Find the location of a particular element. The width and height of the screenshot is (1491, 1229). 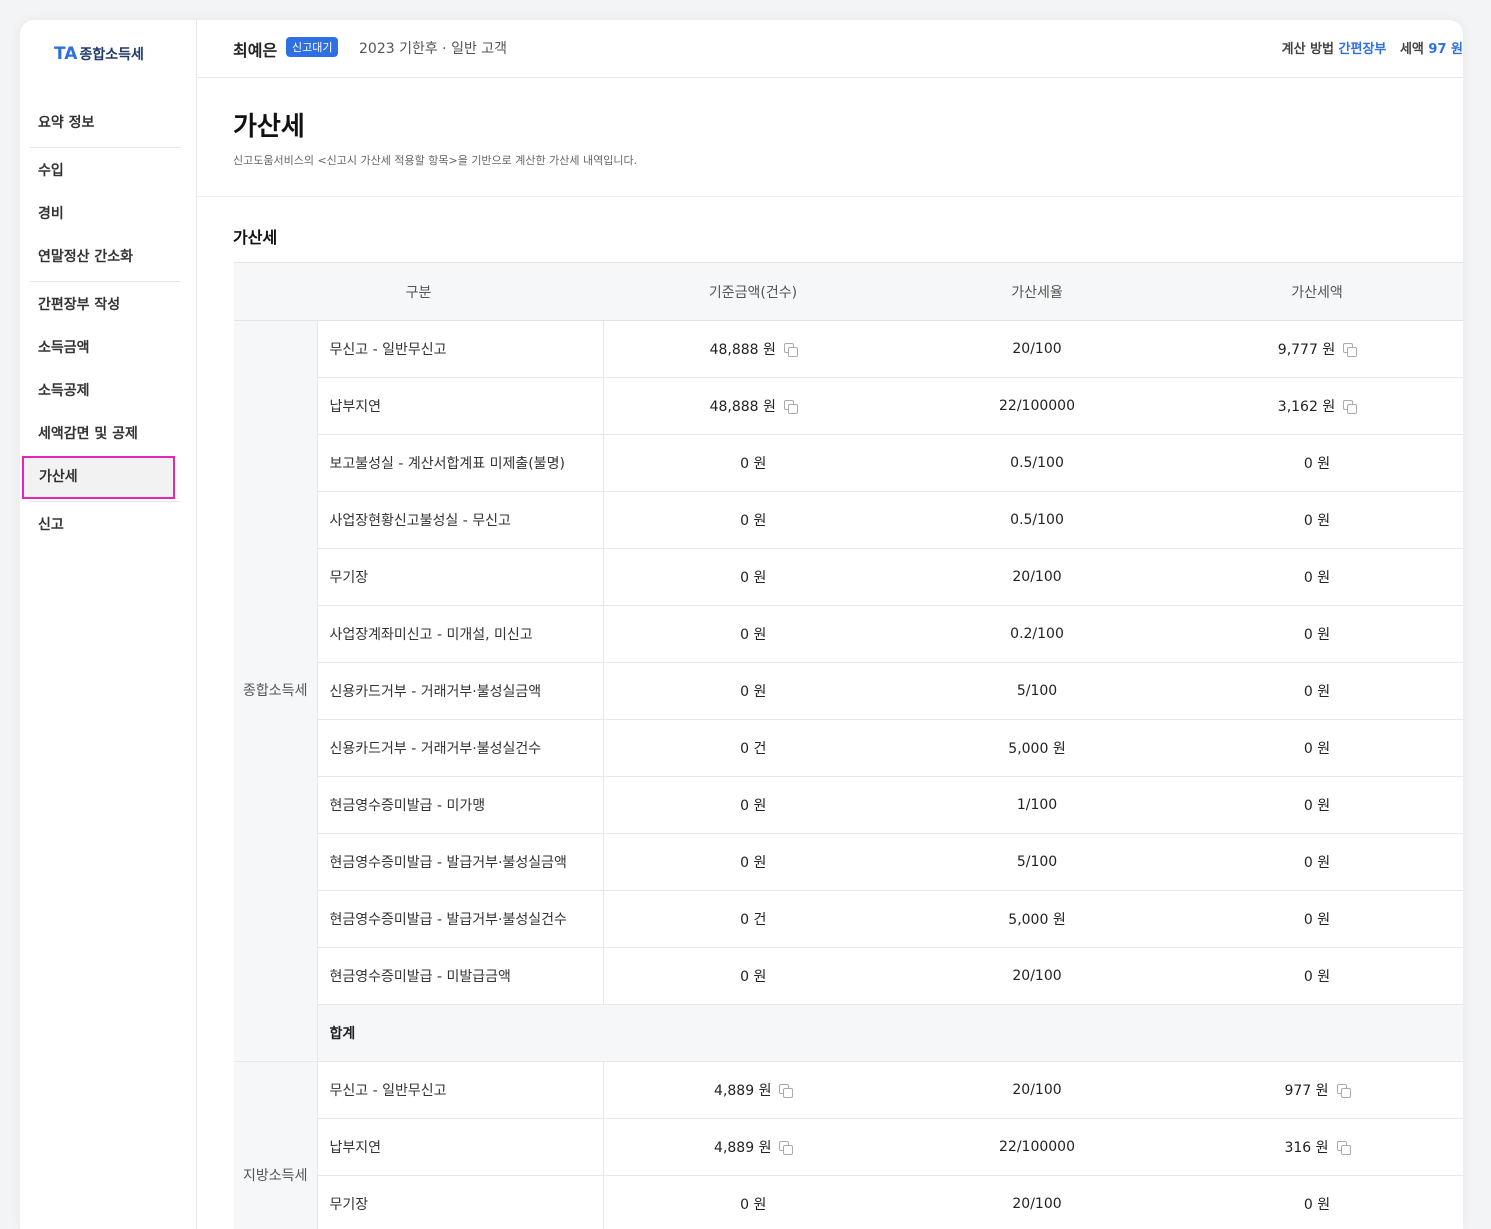

tax-value: 97 원 is located at coordinates (1445, 49).